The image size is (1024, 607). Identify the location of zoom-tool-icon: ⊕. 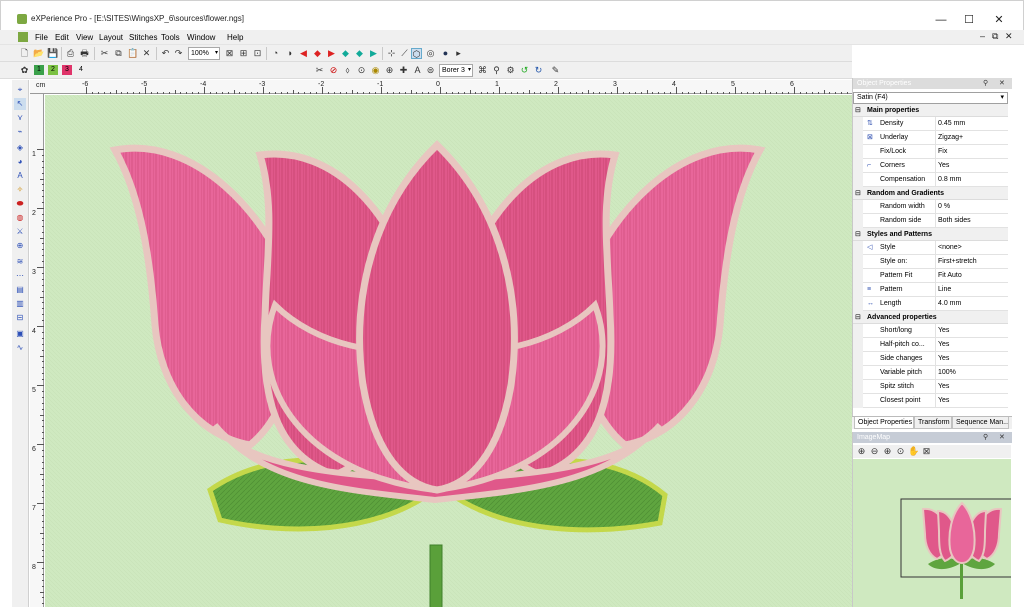
(20, 246).